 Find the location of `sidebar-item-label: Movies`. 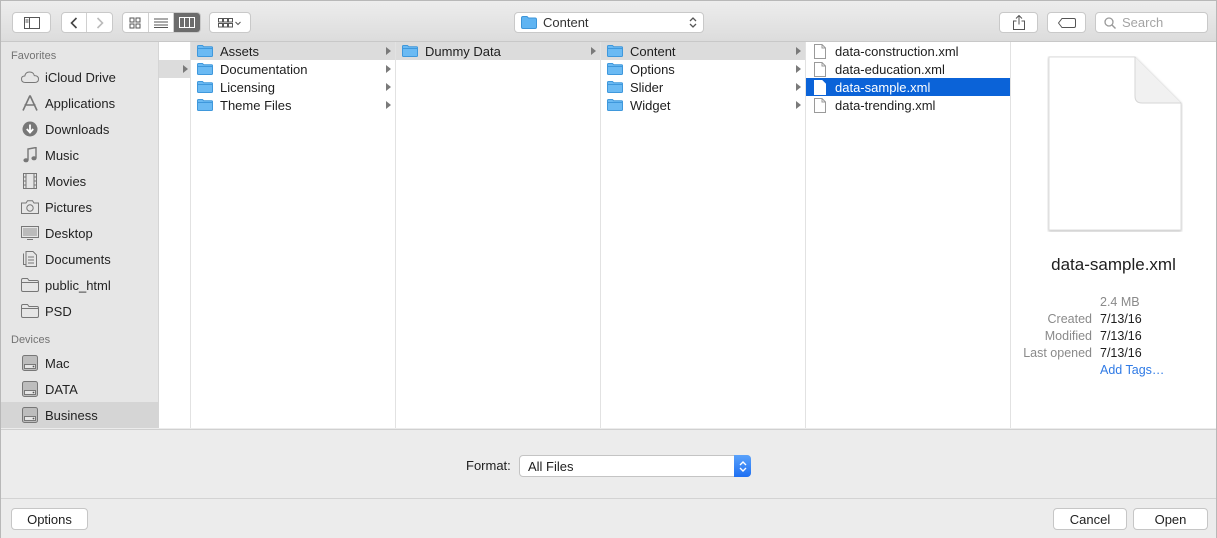

sidebar-item-label: Movies is located at coordinates (66, 181).